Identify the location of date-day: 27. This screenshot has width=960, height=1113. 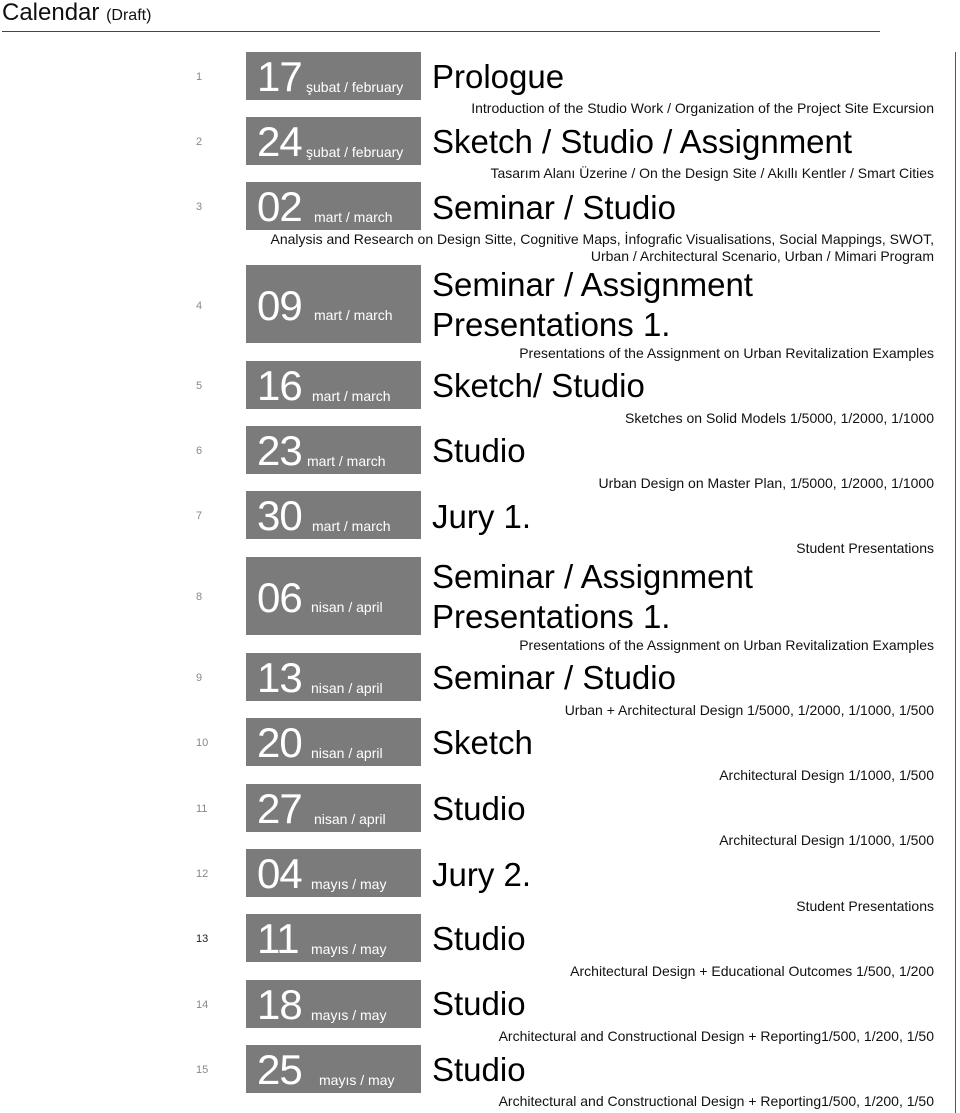
(280, 808).